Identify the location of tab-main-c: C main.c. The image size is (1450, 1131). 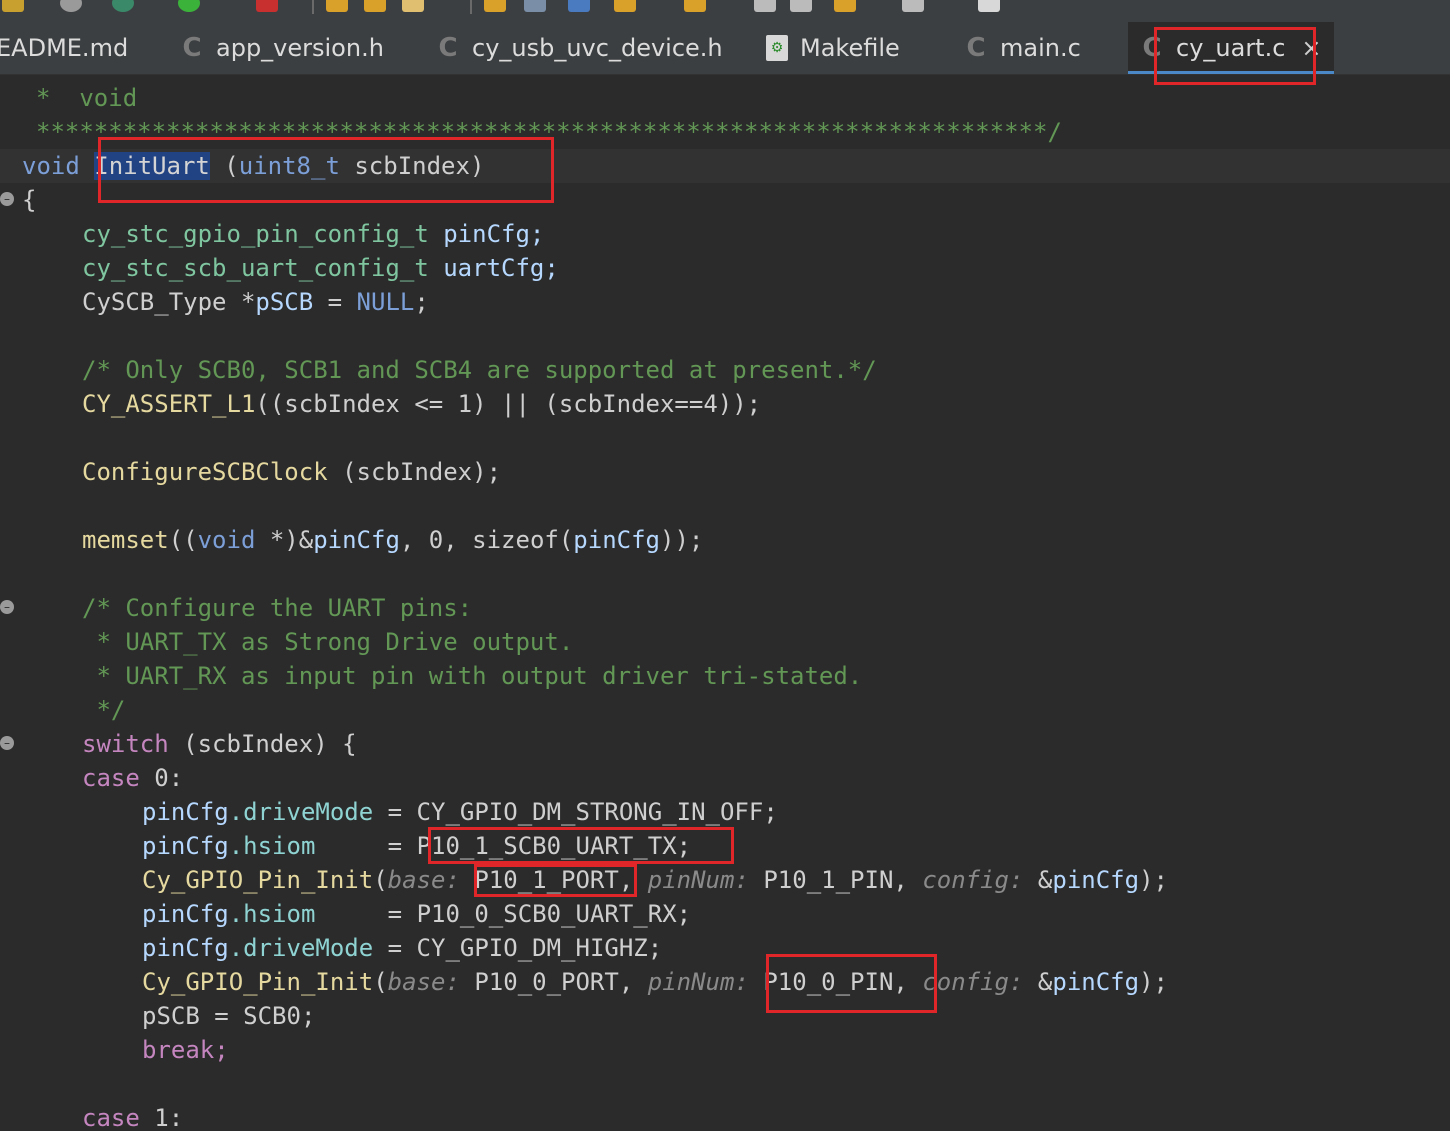
(1022, 48).